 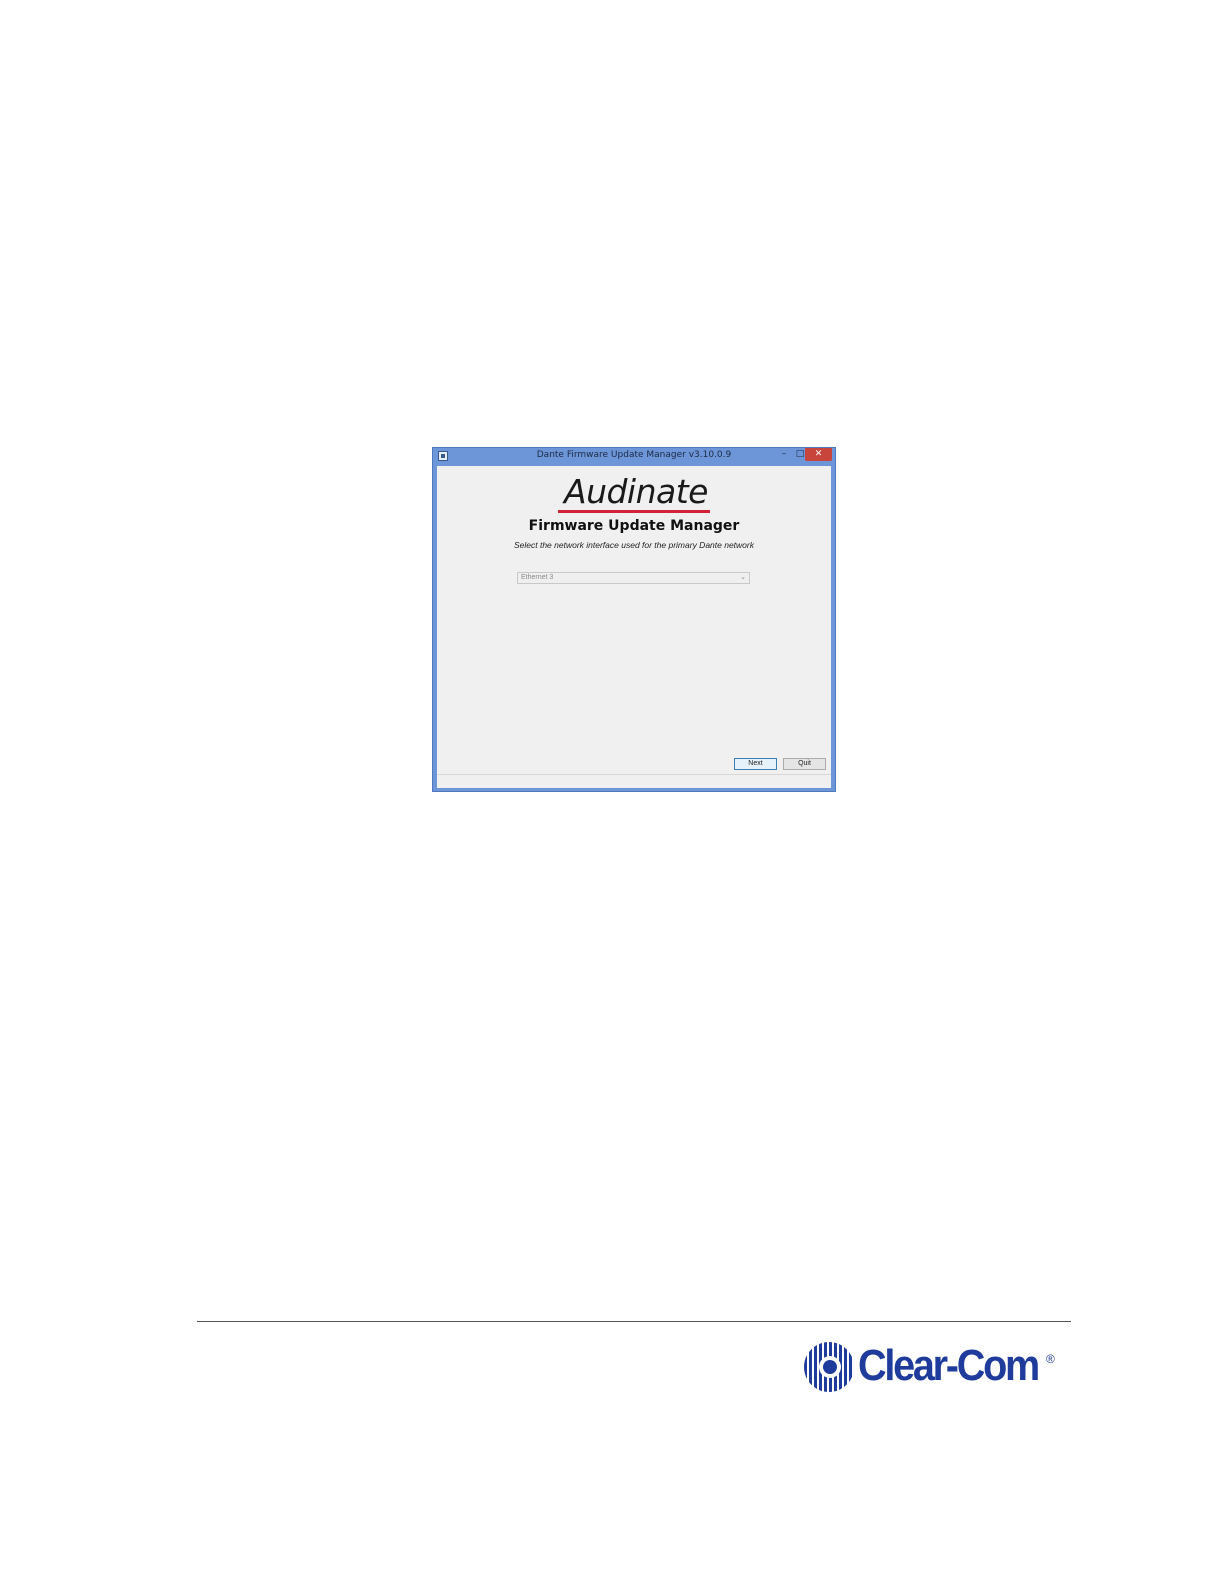 What do you see at coordinates (1050, 1359) in the screenshot?
I see `registered-mark: ®` at bounding box center [1050, 1359].